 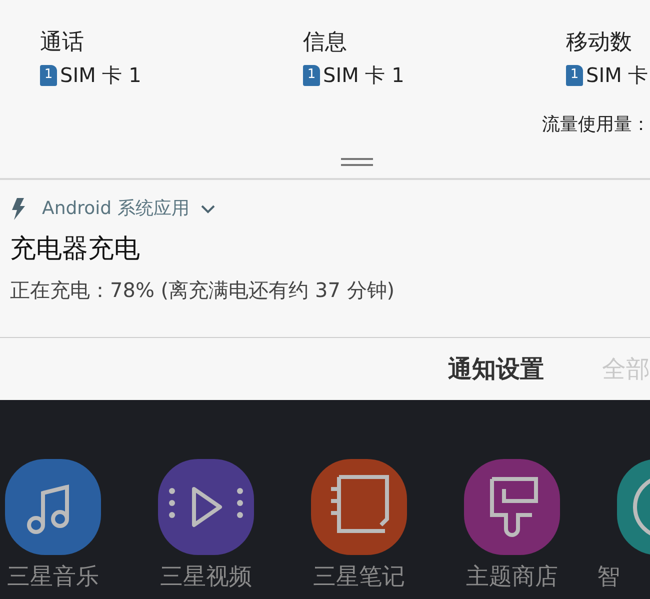 What do you see at coordinates (496, 369) in the screenshot?
I see `action-button: 通知设置` at bounding box center [496, 369].